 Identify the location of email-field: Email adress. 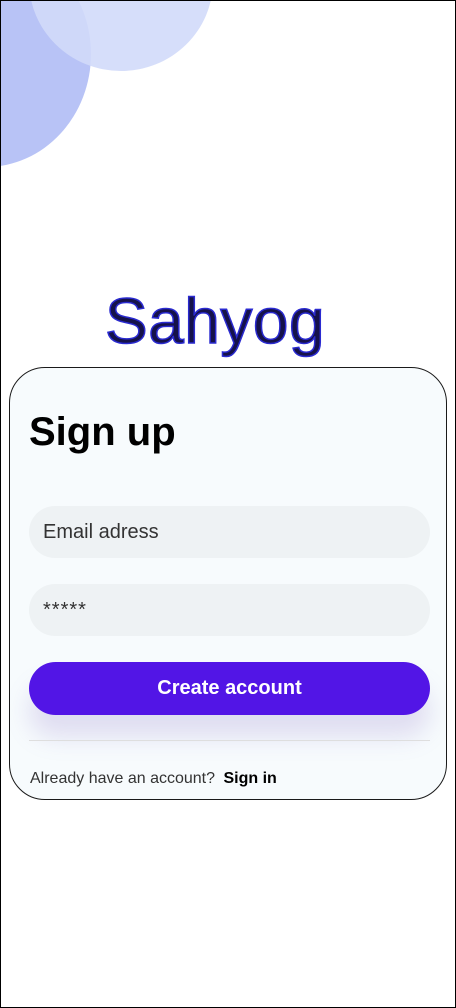
(229, 532).